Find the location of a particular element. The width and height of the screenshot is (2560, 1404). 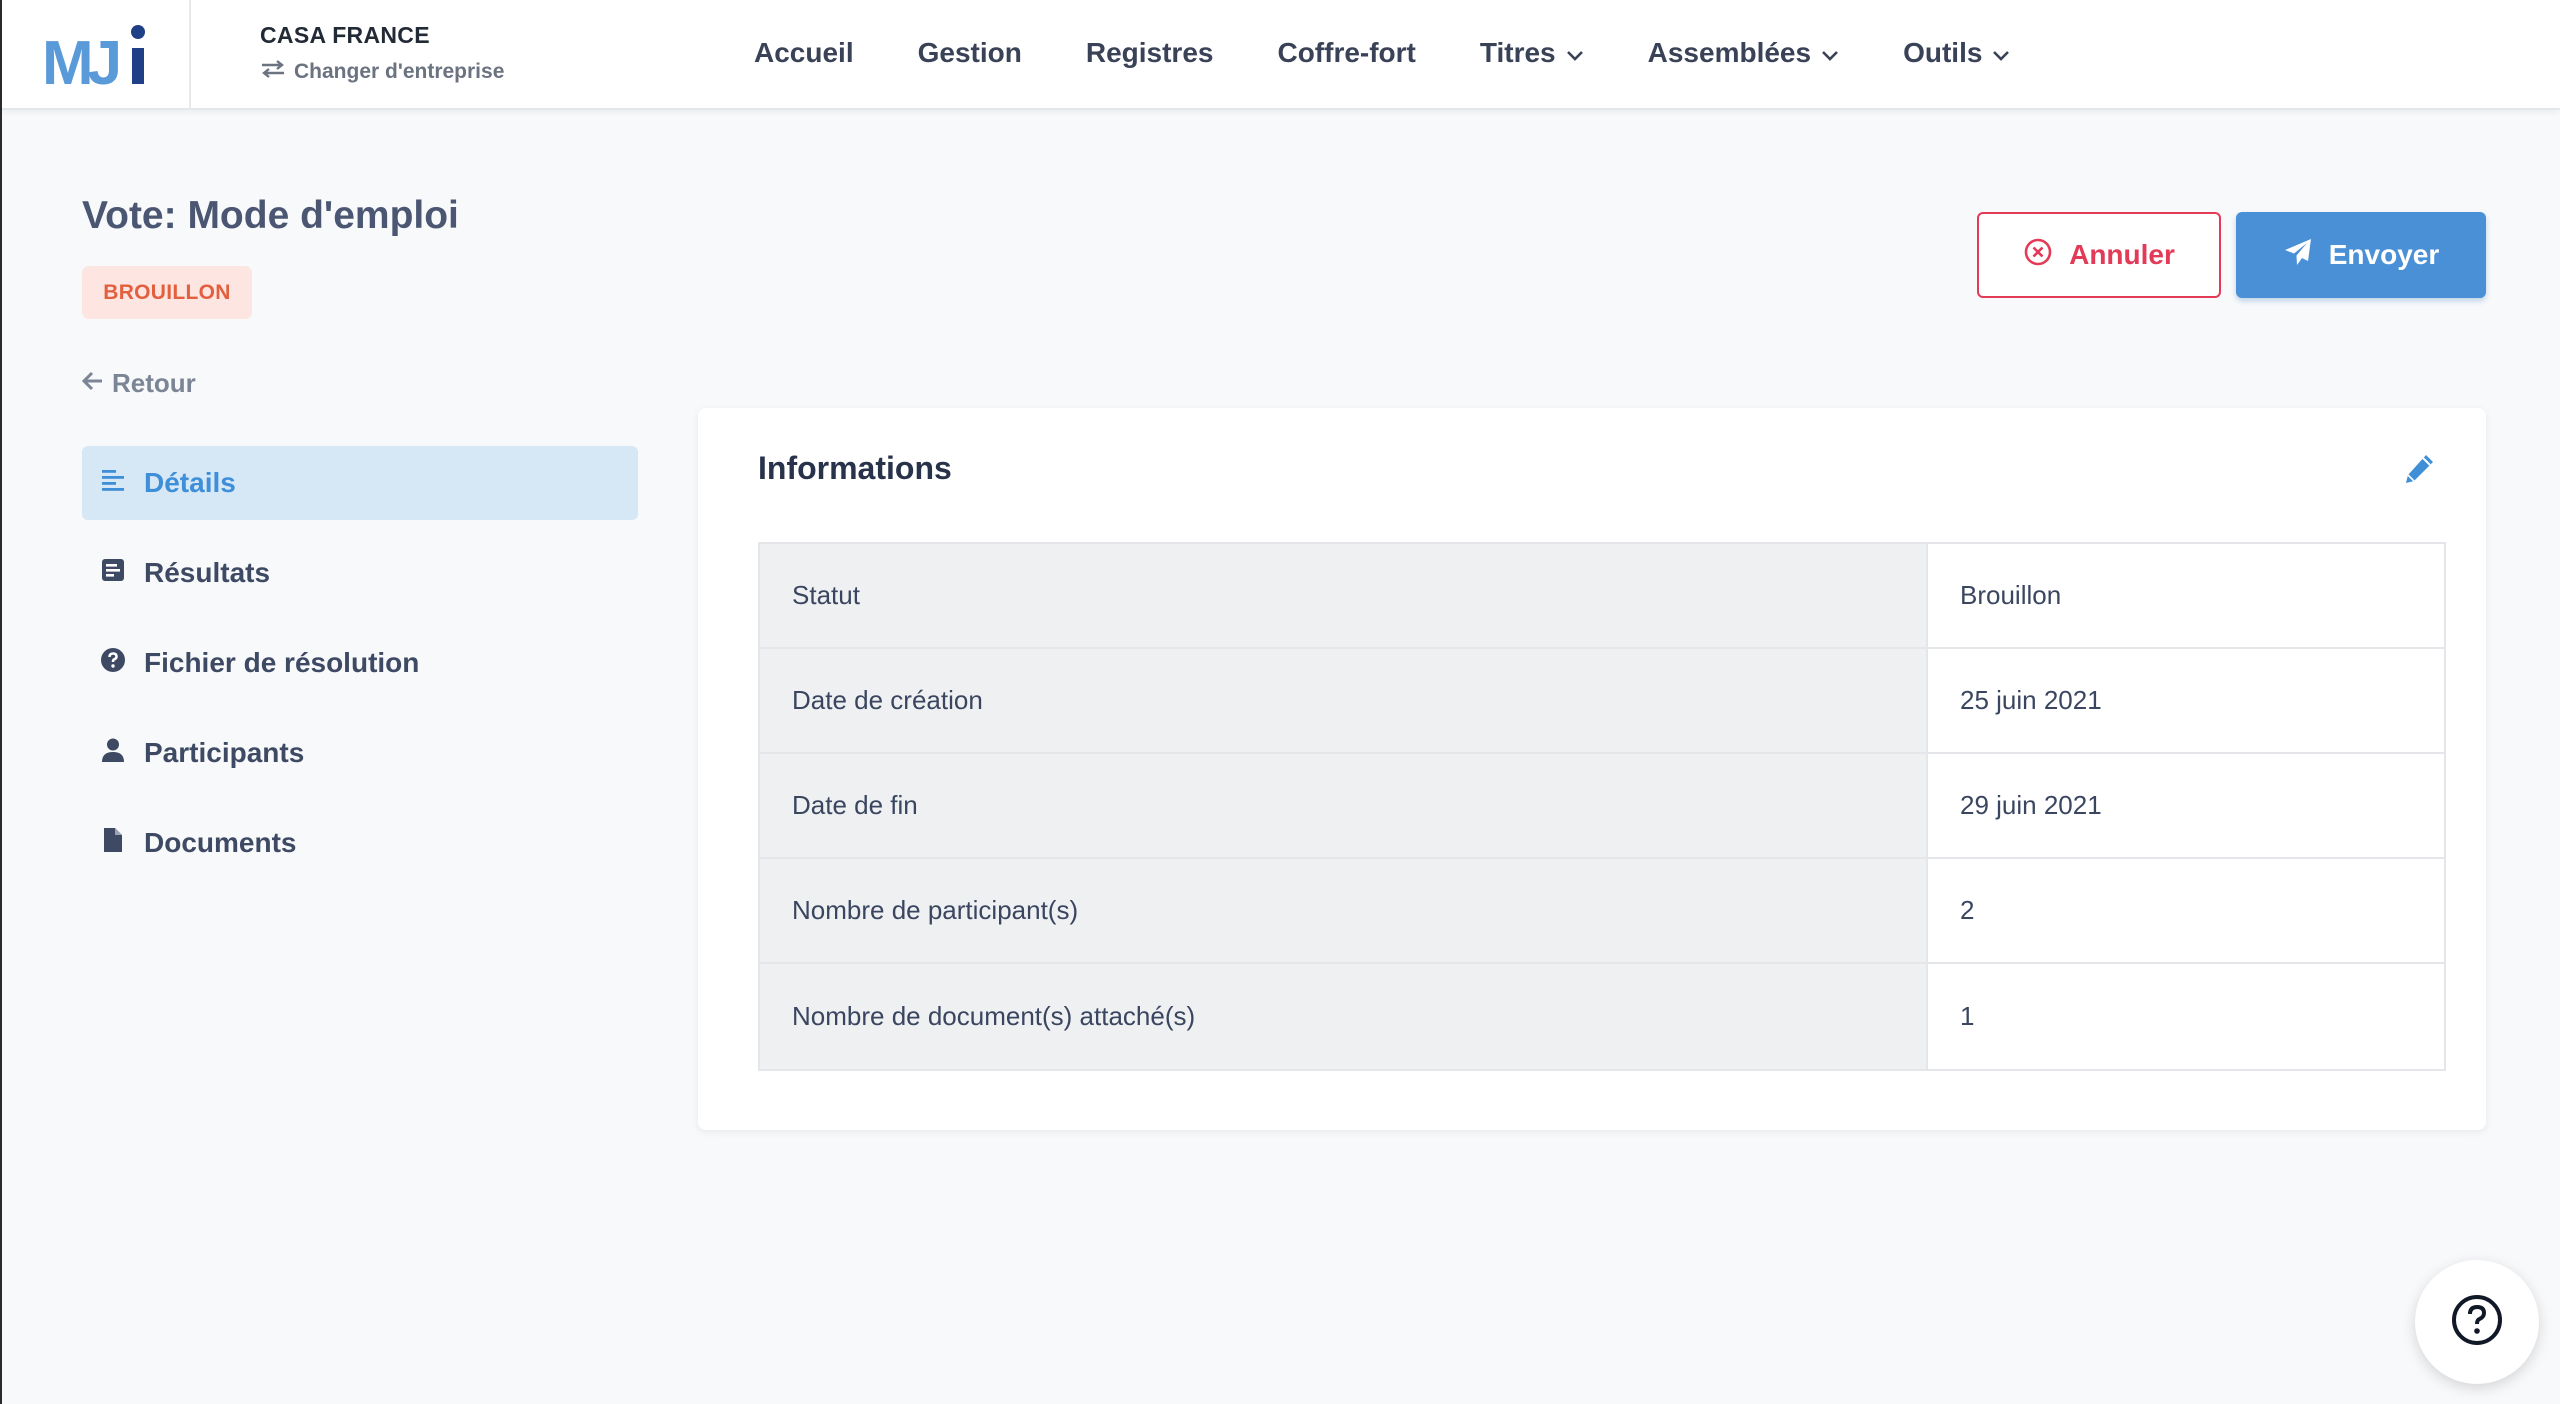

nav-label: Registres is located at coordinates (1149, 52).